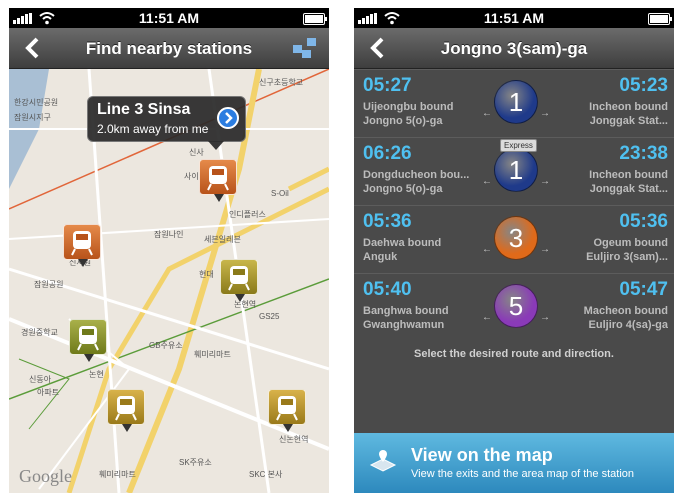 The image size is (679, 499). Describe the element at coordinates (36, 102) in the screenshot. I see `map-label: 한강시민공원` at that location.